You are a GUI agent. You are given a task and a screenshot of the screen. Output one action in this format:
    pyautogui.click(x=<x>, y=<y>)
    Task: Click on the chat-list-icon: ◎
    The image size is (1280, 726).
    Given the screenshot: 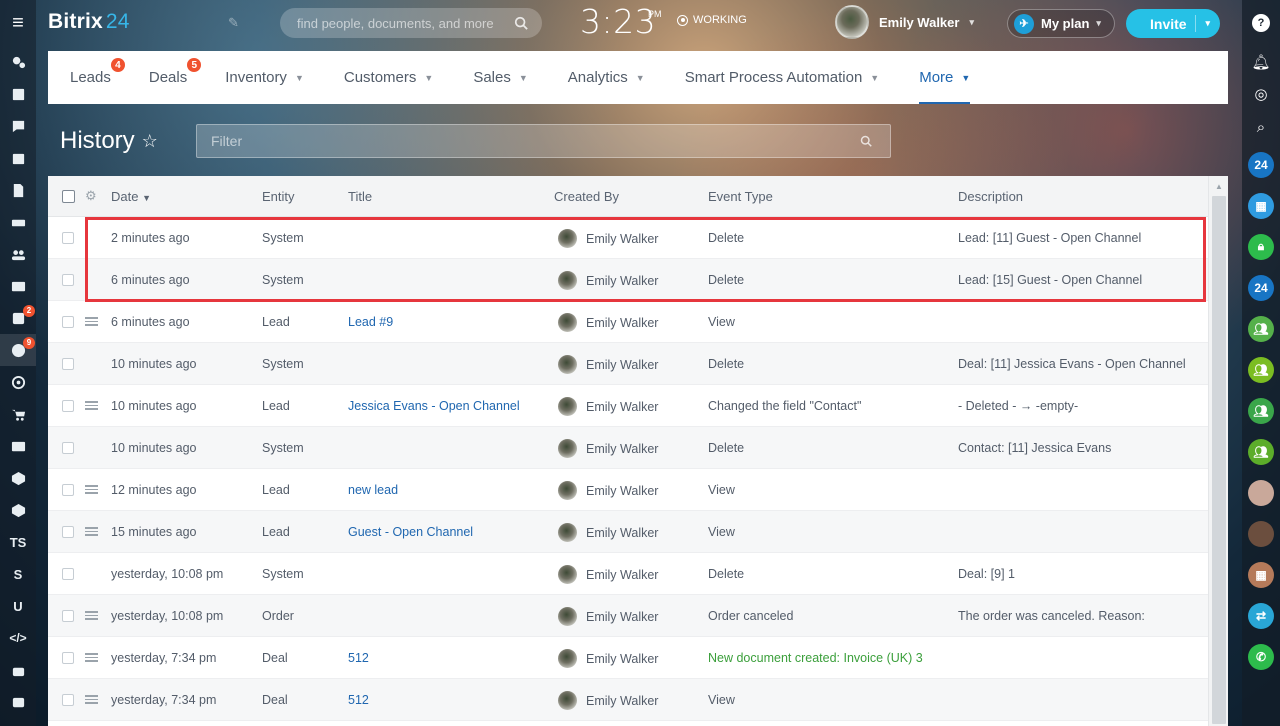 What is the action you would take?
    pyautogui.click(x=1261, y=94)
    